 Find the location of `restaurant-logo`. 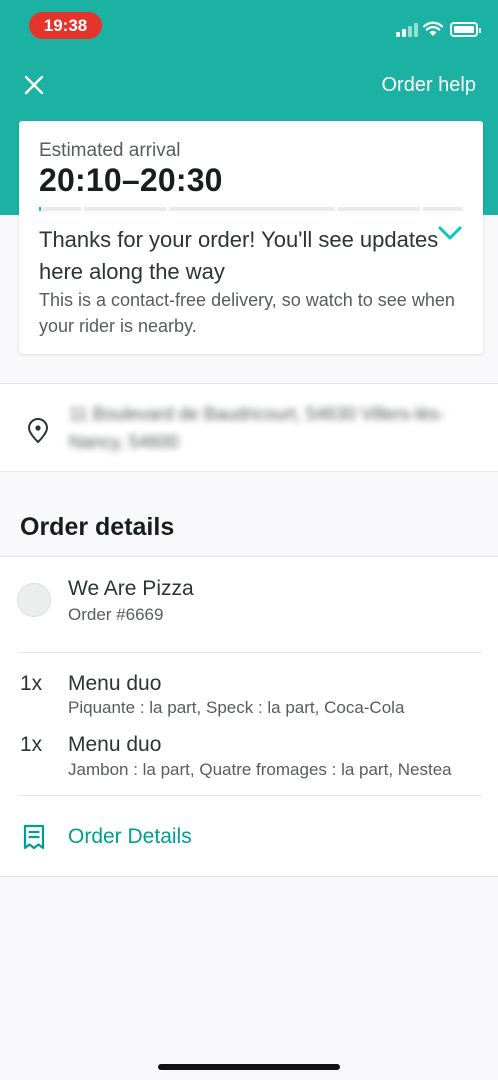

restaurant-logo is located at coordinates (34, 600).